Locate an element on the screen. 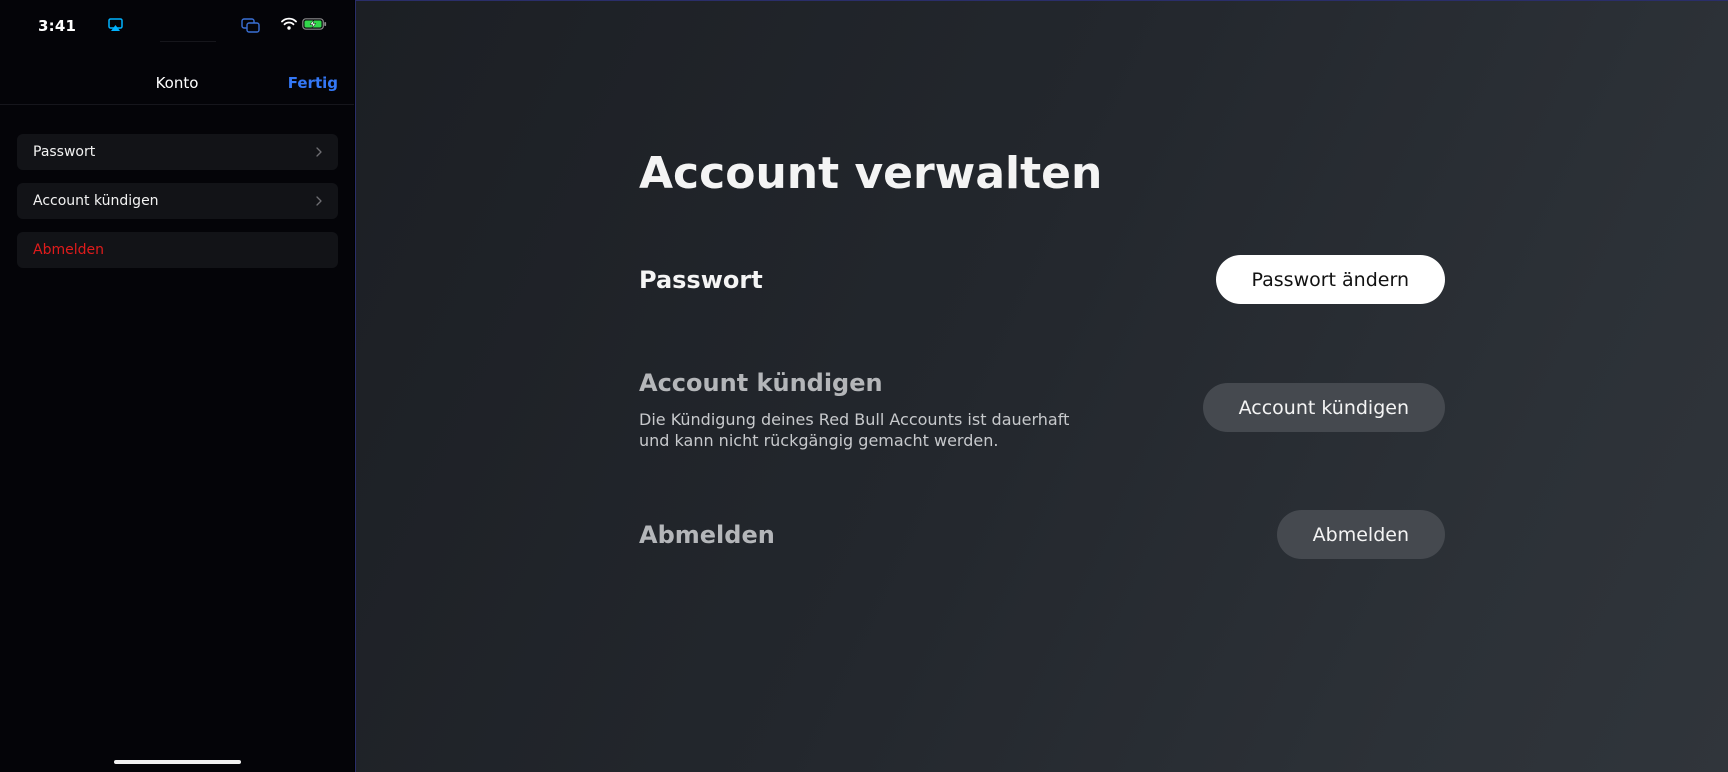  battery-charging-icon is located at coordinates (314, 24).